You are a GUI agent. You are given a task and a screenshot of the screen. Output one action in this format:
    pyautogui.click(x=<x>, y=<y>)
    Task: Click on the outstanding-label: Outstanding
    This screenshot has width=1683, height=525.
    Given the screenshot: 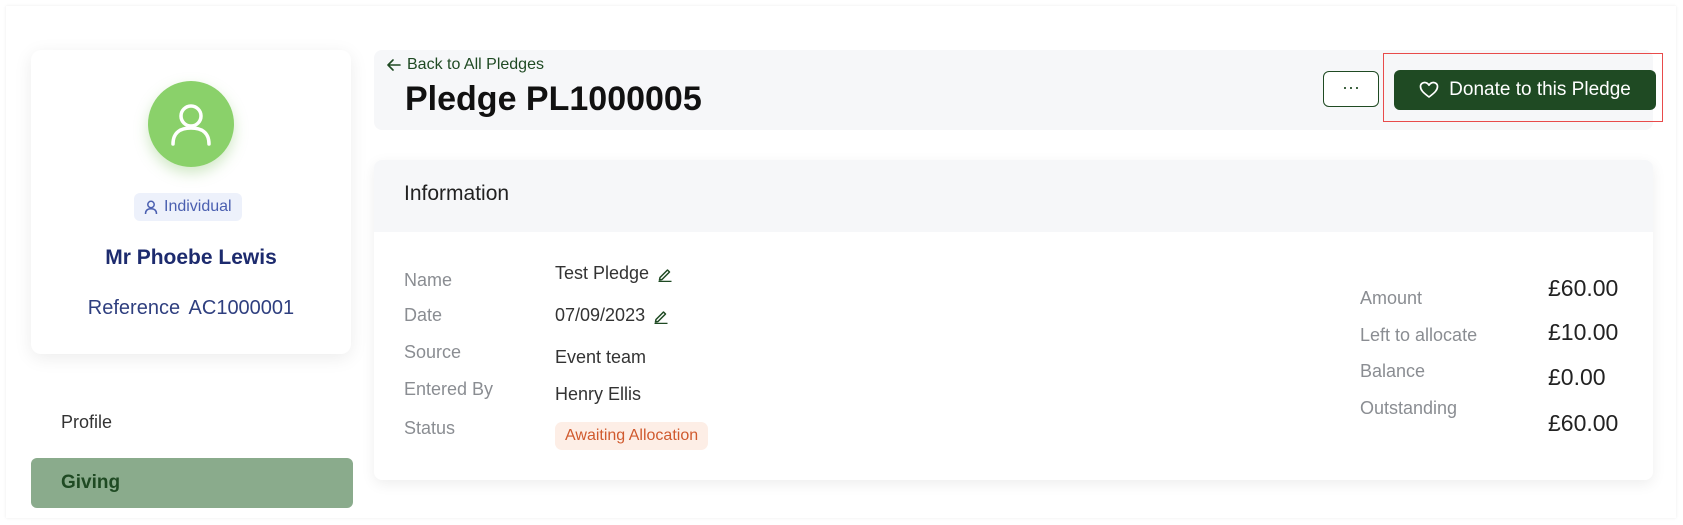 What is the action you would take?
    pyautogui.click(x=1409, y=408)
    